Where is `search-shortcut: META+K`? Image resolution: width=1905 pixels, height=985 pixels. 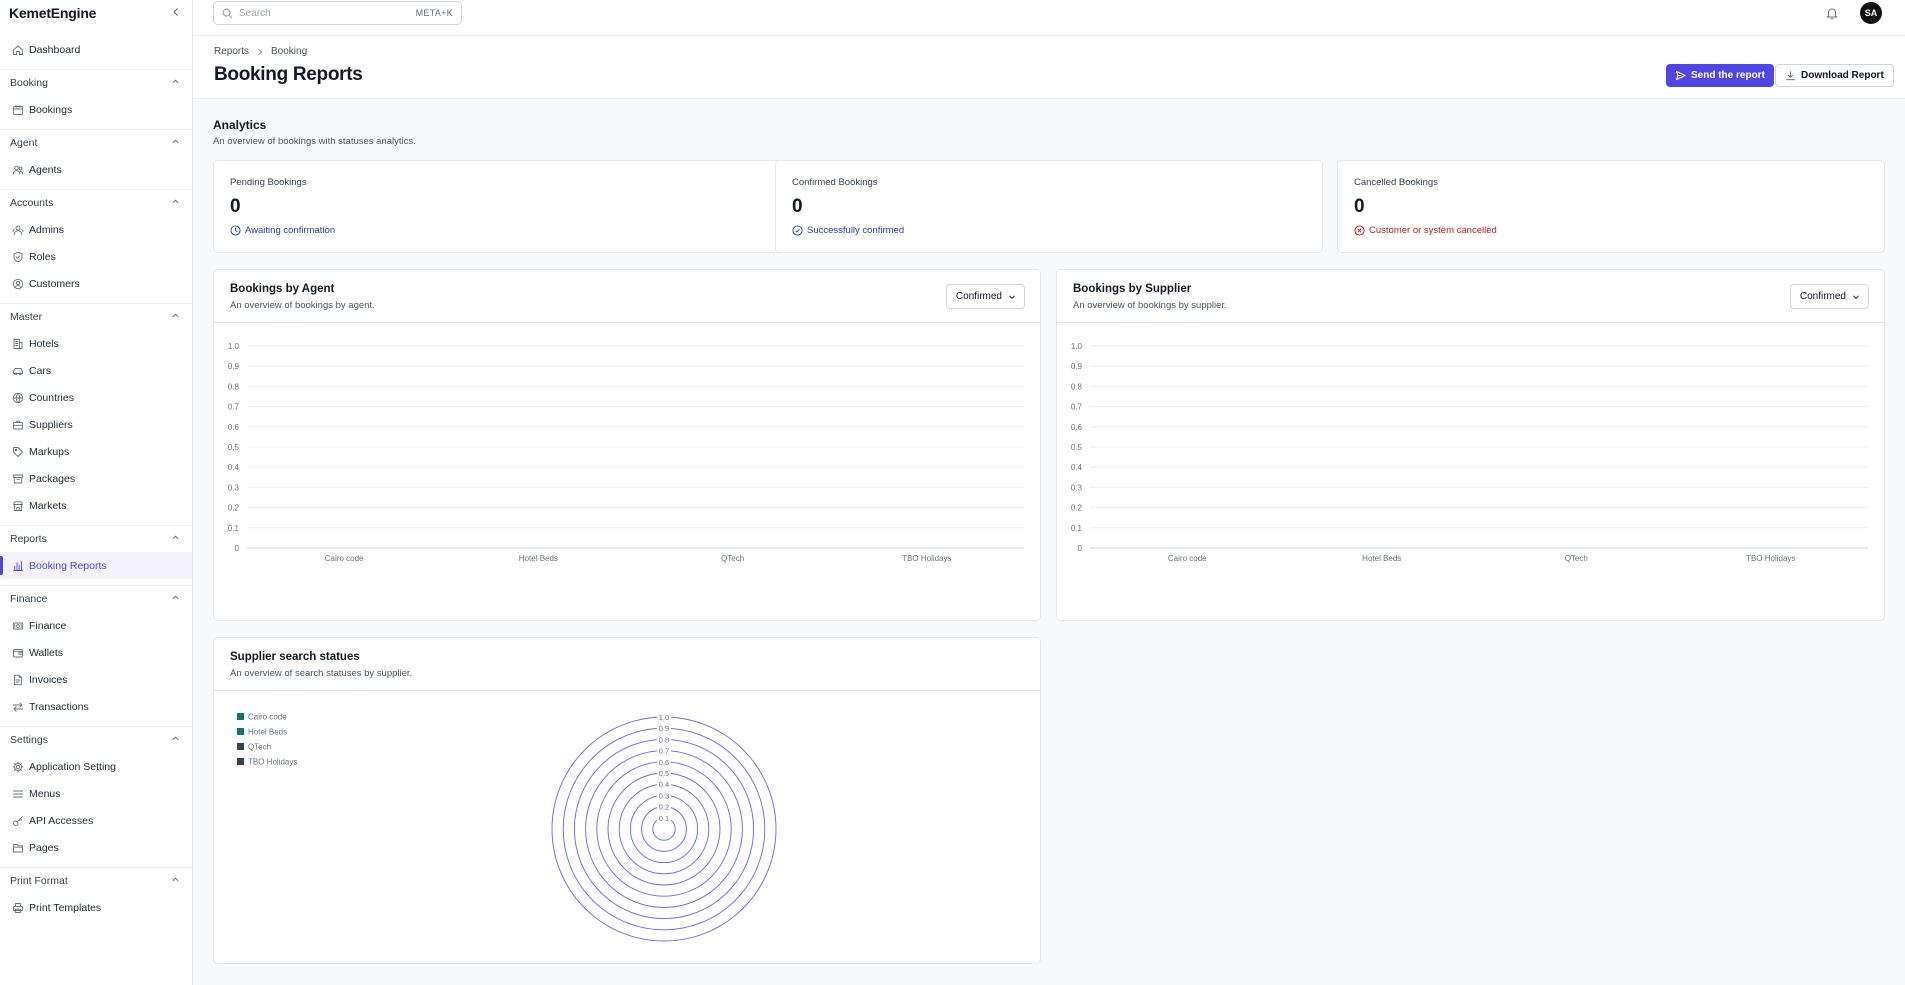 search-shortcut: META+K is located at coordinates (434, 13).